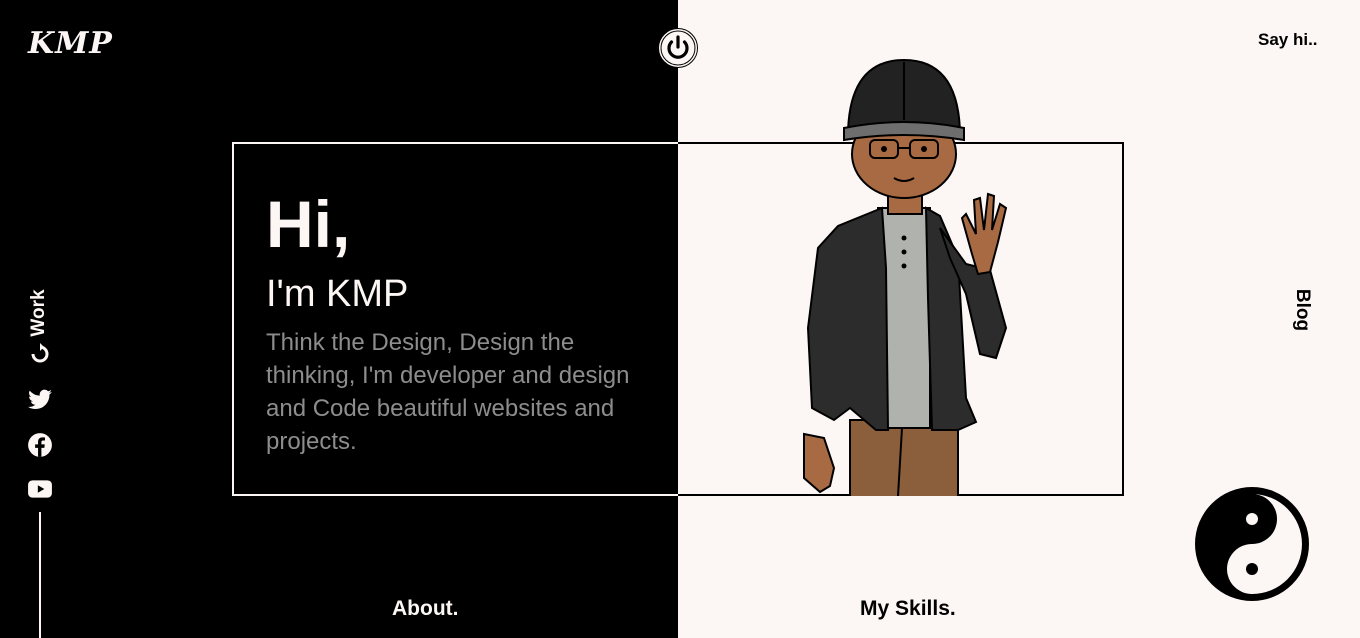  I want to click on skills-link: My Skills., so click(908, 609).